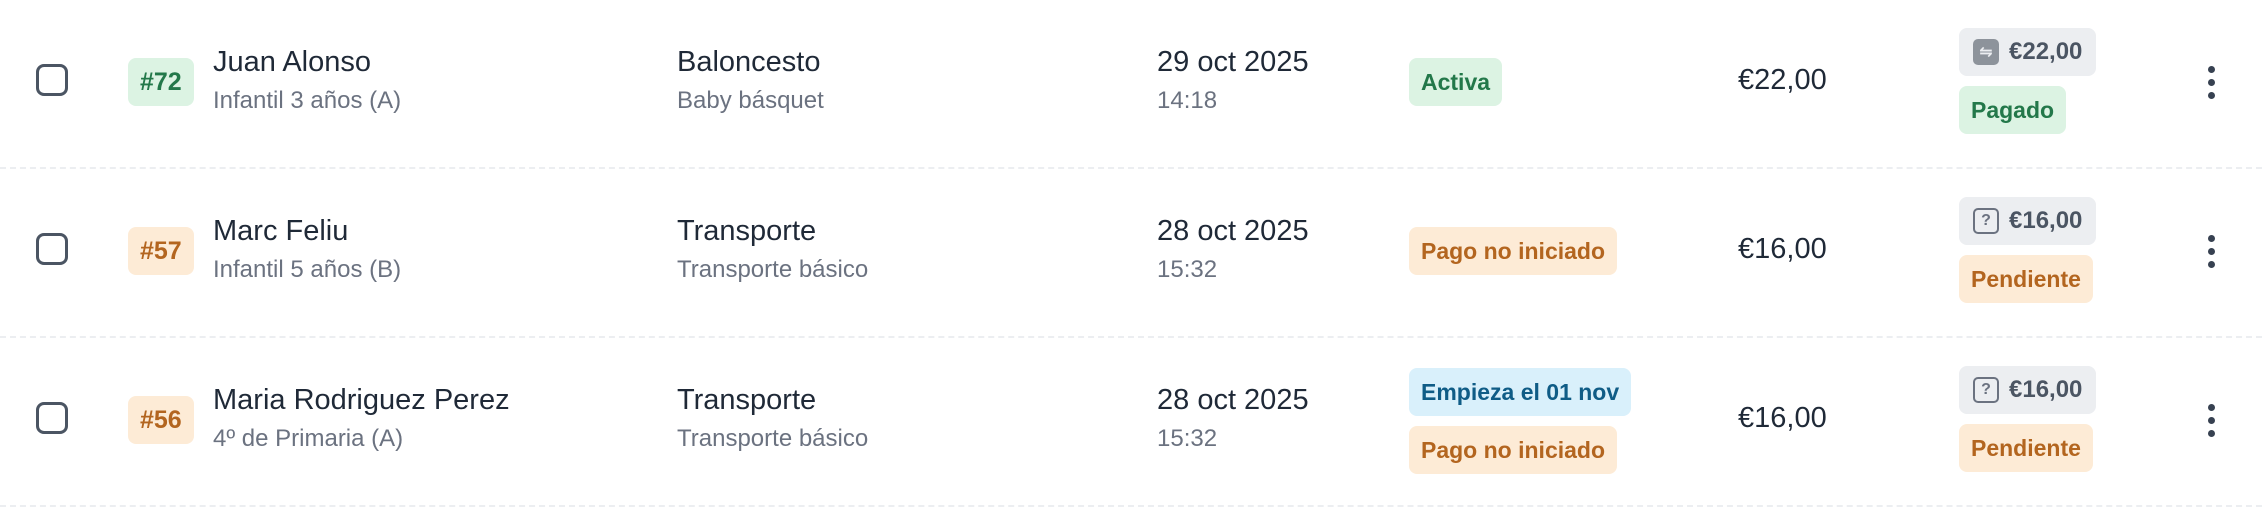 Image resolution: width=2262 pixels, height=508 pixels. I want to click on student-group: 4º de Primaria (A), so click(308, 438).